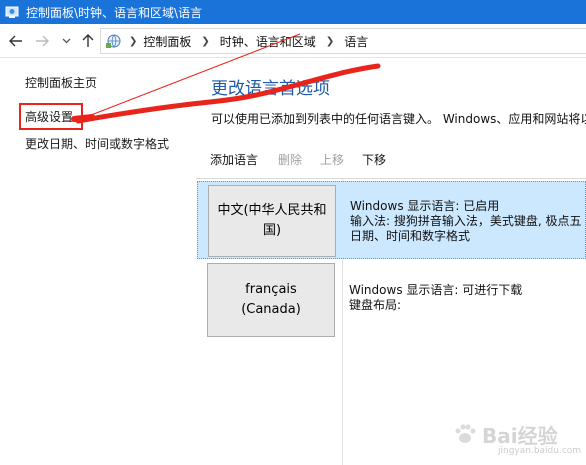  What do you see at coordinates (410, 236) in the screenshot?
I see `language-info-line: 日期、时间和数字格式` at bounding box center [410, 236].